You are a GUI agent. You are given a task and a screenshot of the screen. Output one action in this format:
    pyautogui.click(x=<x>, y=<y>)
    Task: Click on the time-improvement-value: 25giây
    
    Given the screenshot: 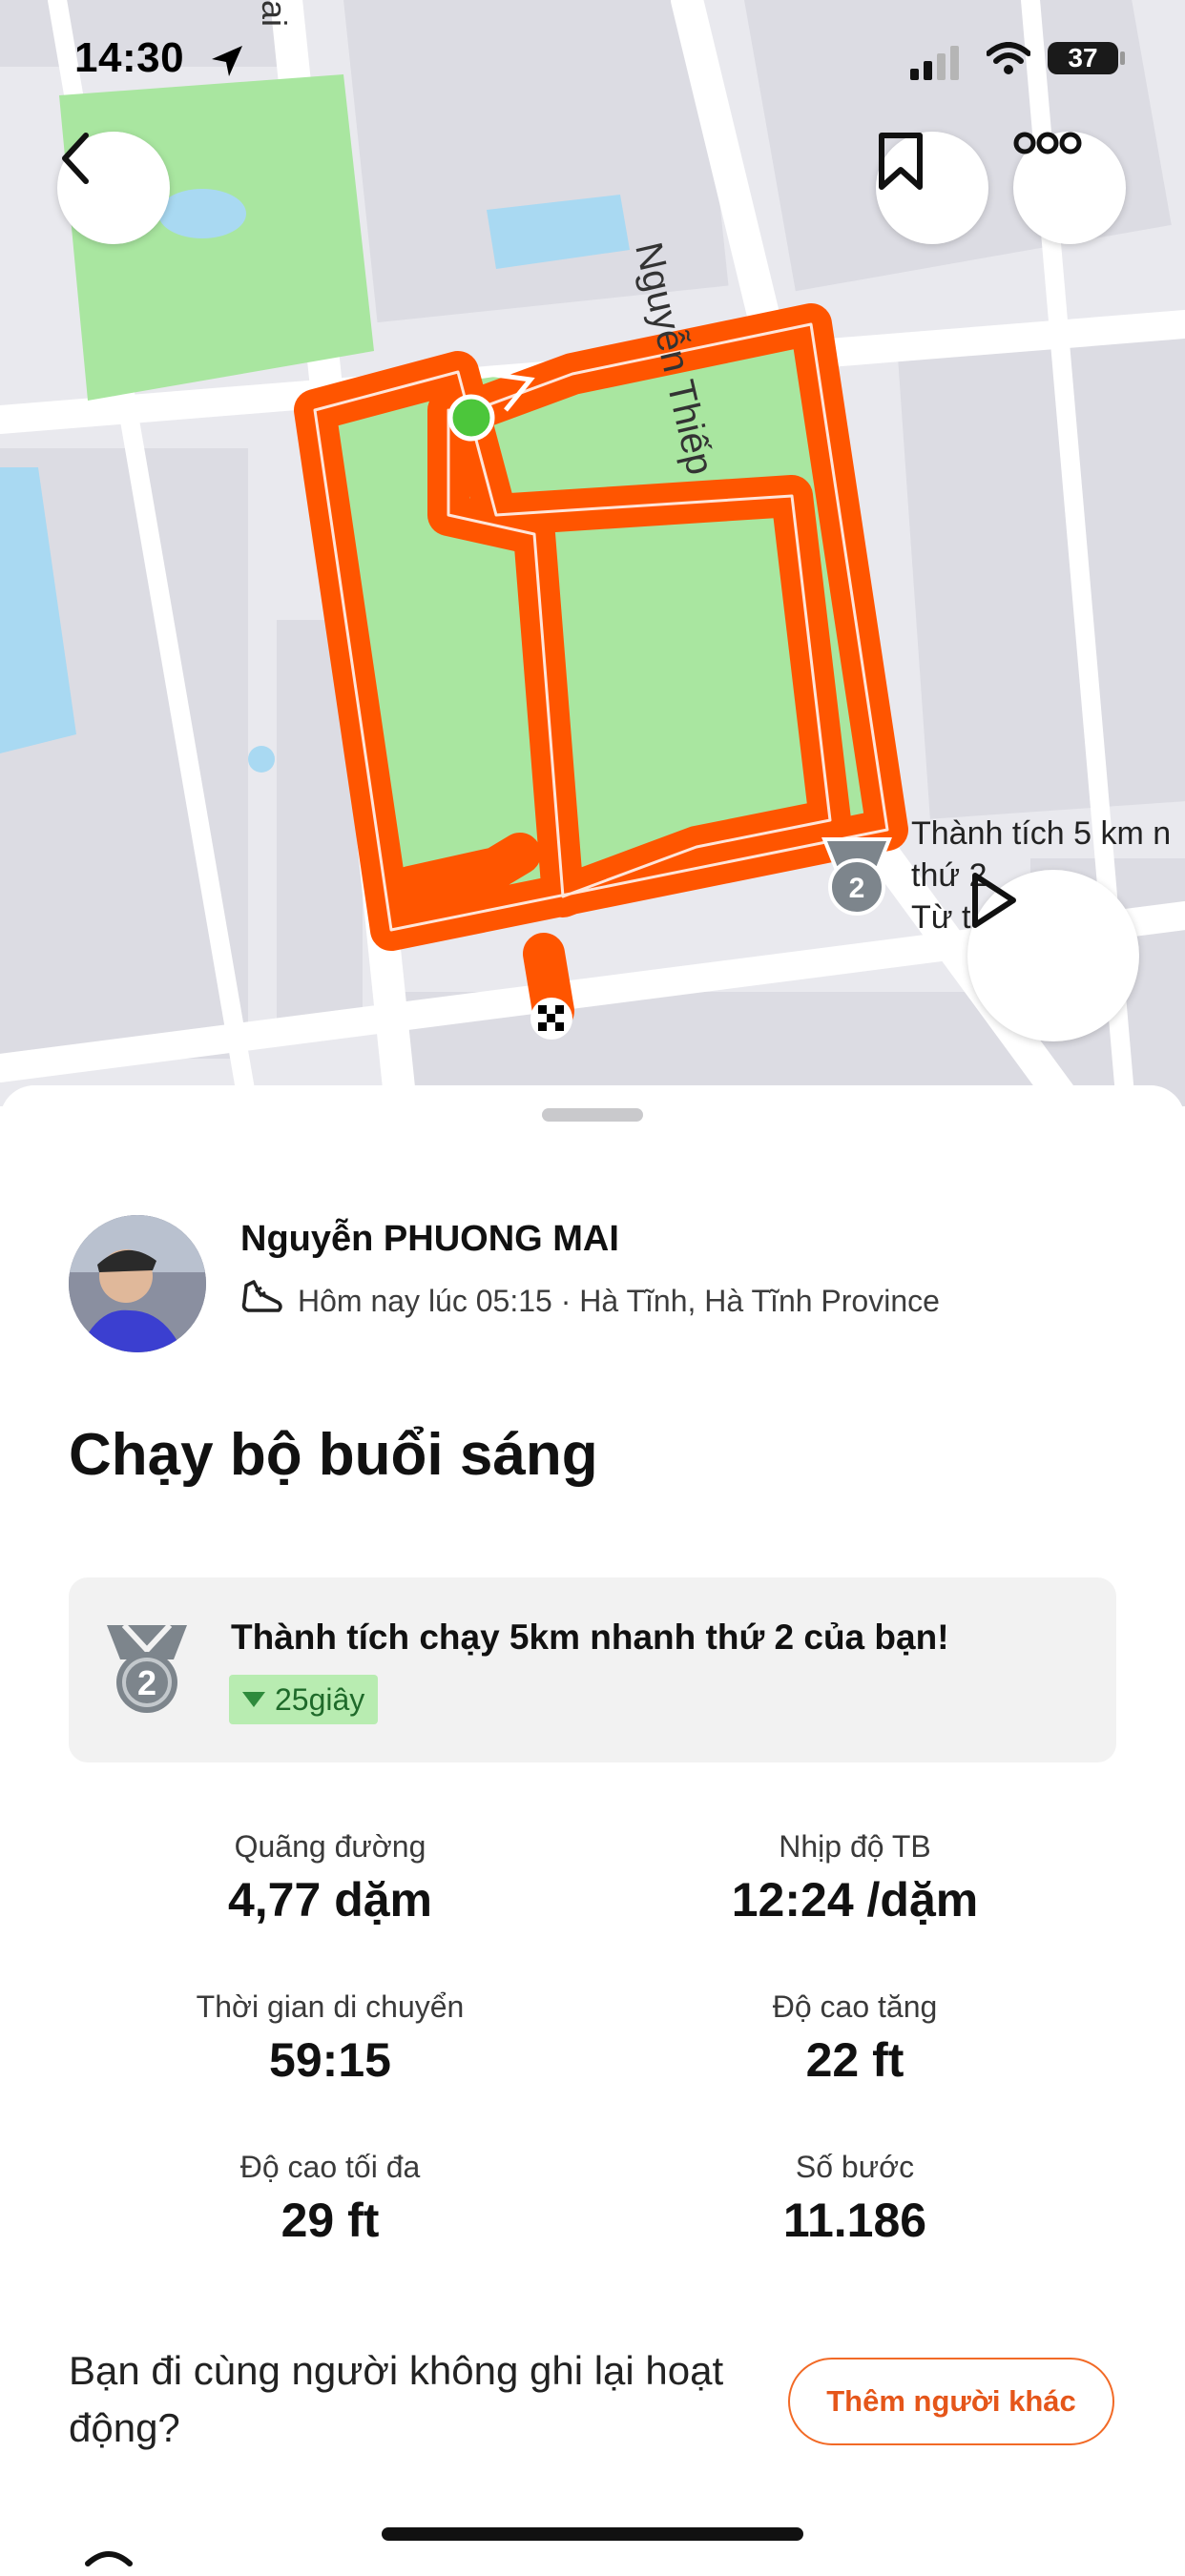 What is the action you would take?
    pyautogui.click(x=320, y=1699)
    